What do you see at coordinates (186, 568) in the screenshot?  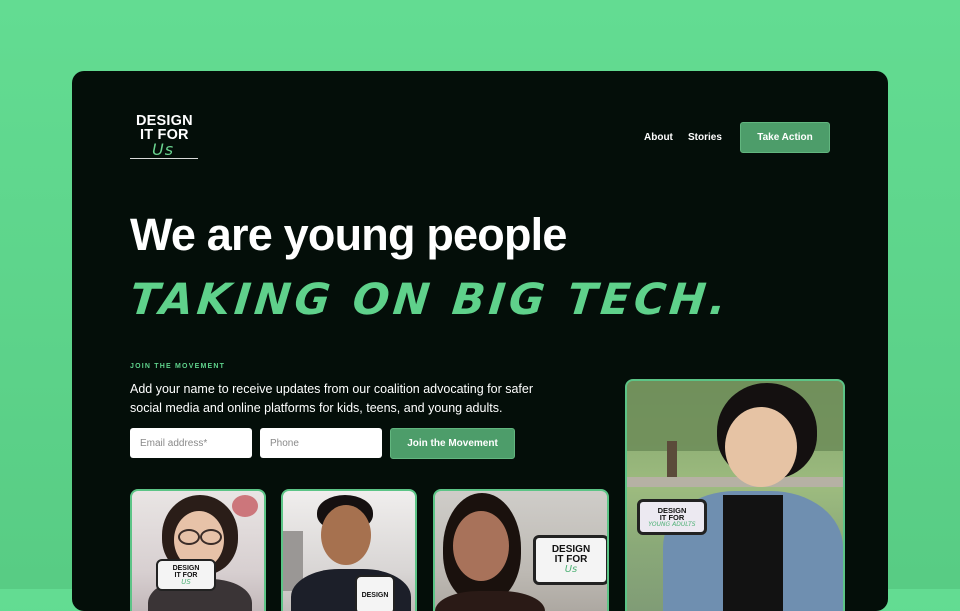 I see `photo-1-sign-line-1: DESIGN` at bounding box center [186, 568].